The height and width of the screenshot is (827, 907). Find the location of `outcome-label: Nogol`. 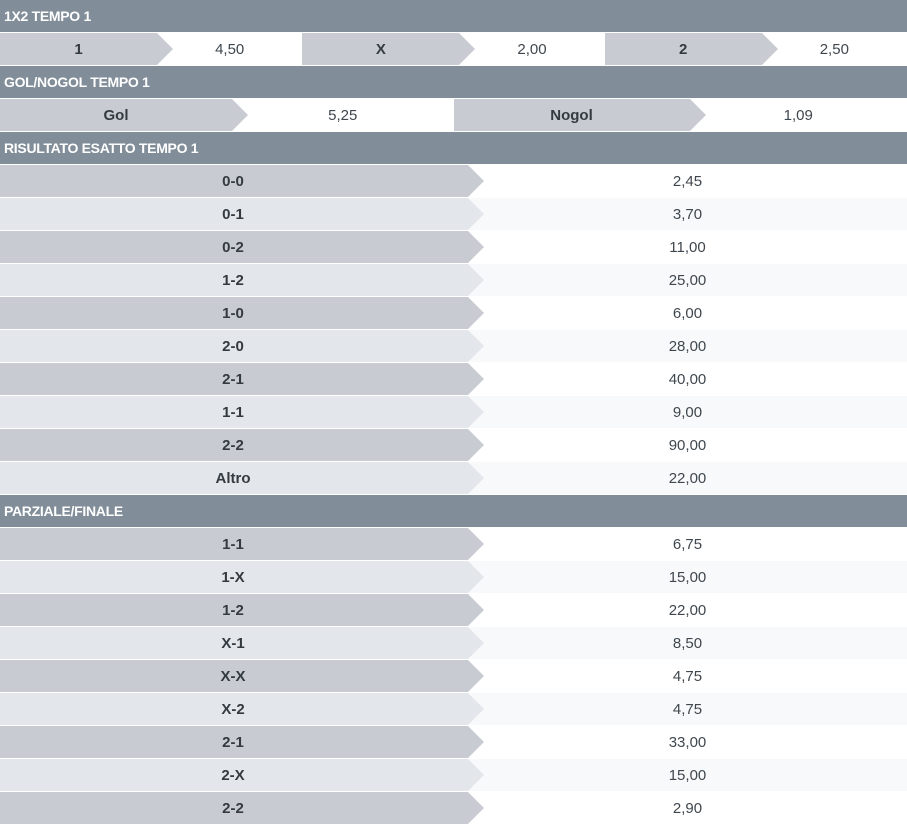

outcome-label: Nogol is located at coordinates (579, 115).